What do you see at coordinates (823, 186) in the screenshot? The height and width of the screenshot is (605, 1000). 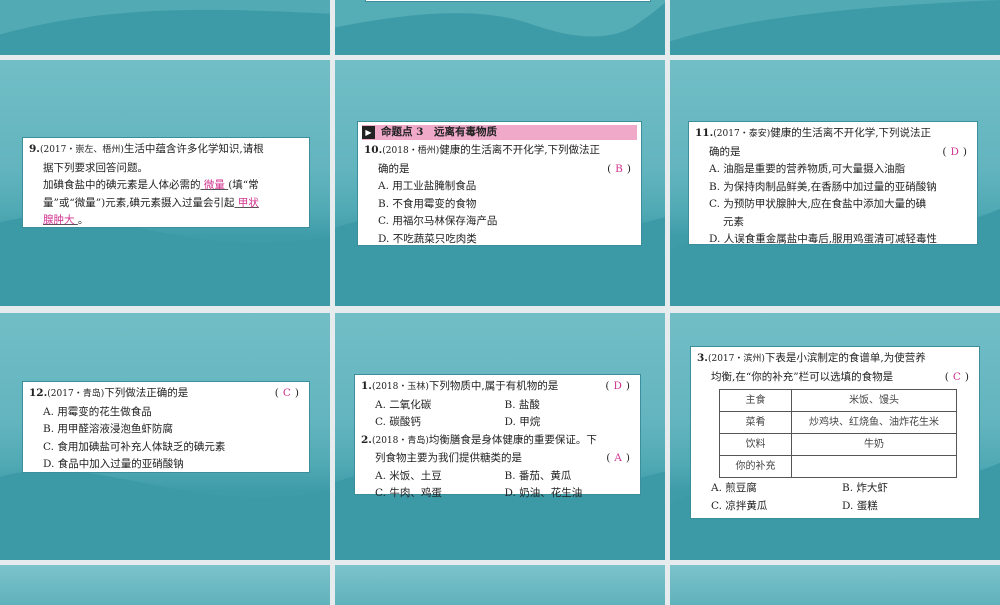 I see `option: B. 为保持肉制品鲜美,在香肠中加过量的亚硝酸钠` at bounding box center [823, 186].